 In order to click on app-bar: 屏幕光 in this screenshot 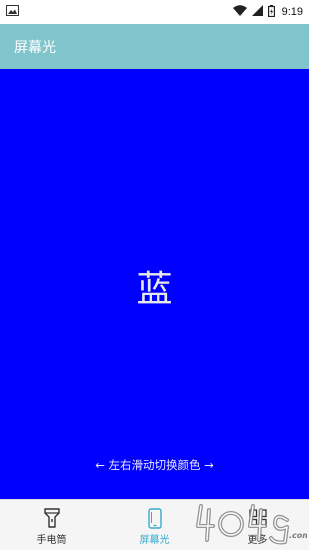, I will do `click(154, 46)`.